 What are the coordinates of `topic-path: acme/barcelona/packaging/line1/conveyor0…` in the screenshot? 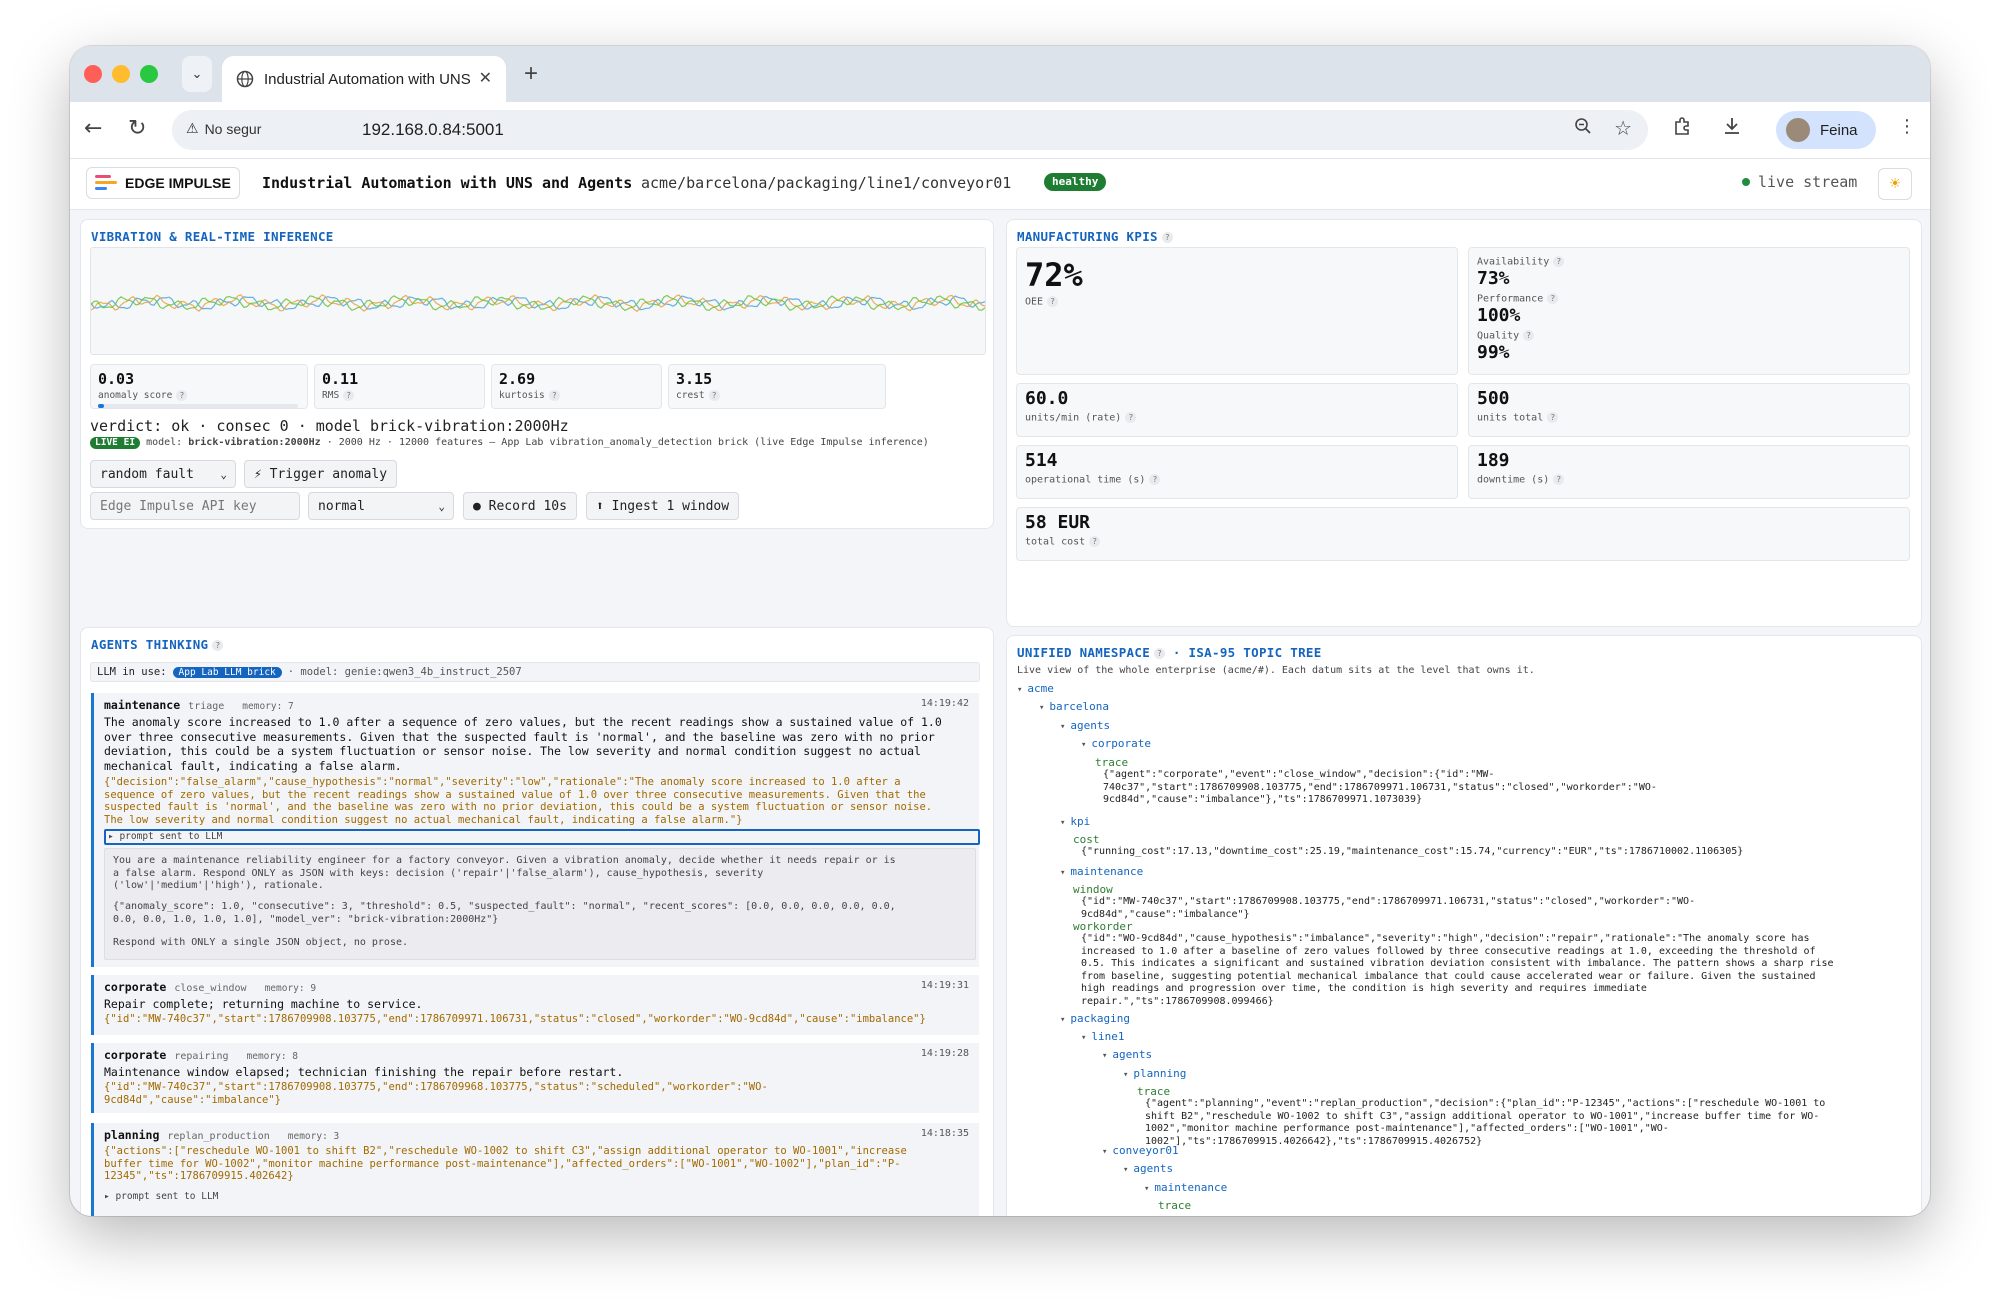 It's located at (826, 183).